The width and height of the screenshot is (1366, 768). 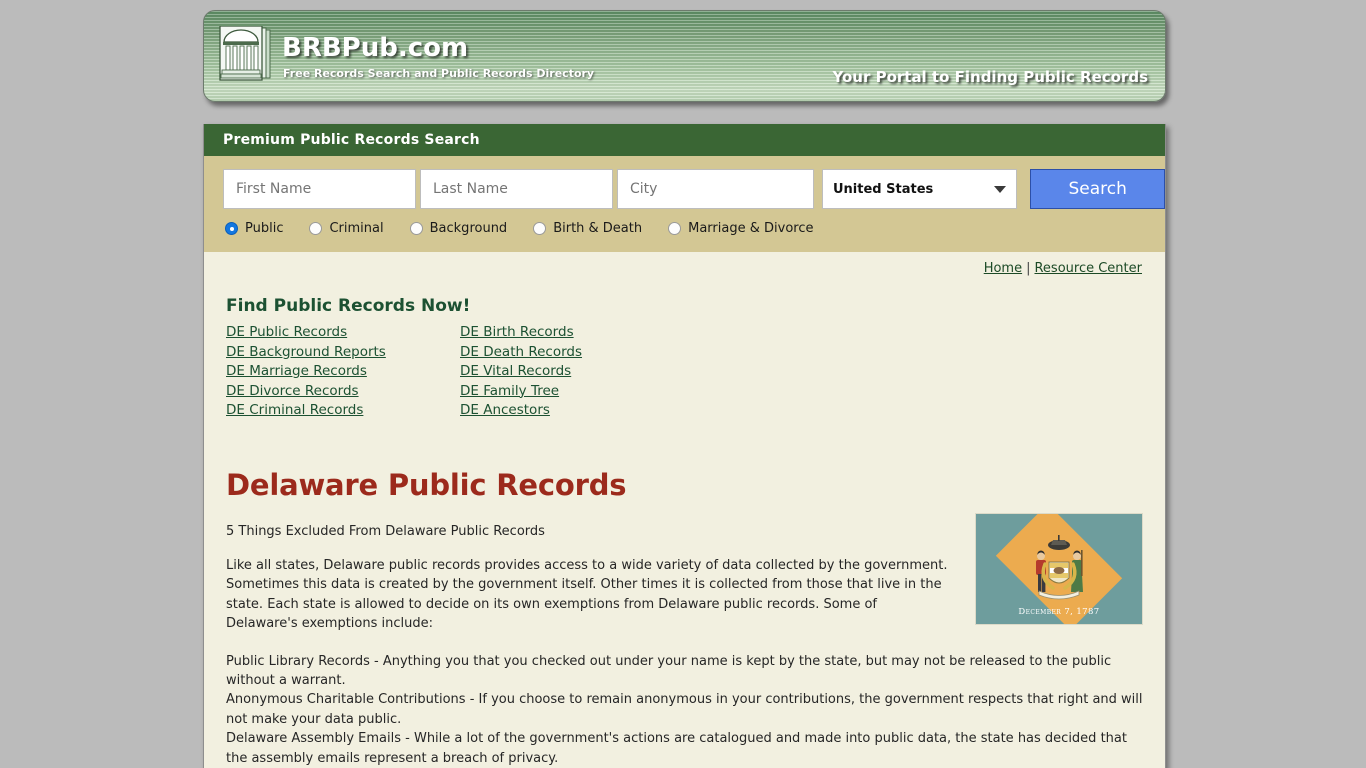 I want to click on courthouse-icon, so click(x=245, y=53).